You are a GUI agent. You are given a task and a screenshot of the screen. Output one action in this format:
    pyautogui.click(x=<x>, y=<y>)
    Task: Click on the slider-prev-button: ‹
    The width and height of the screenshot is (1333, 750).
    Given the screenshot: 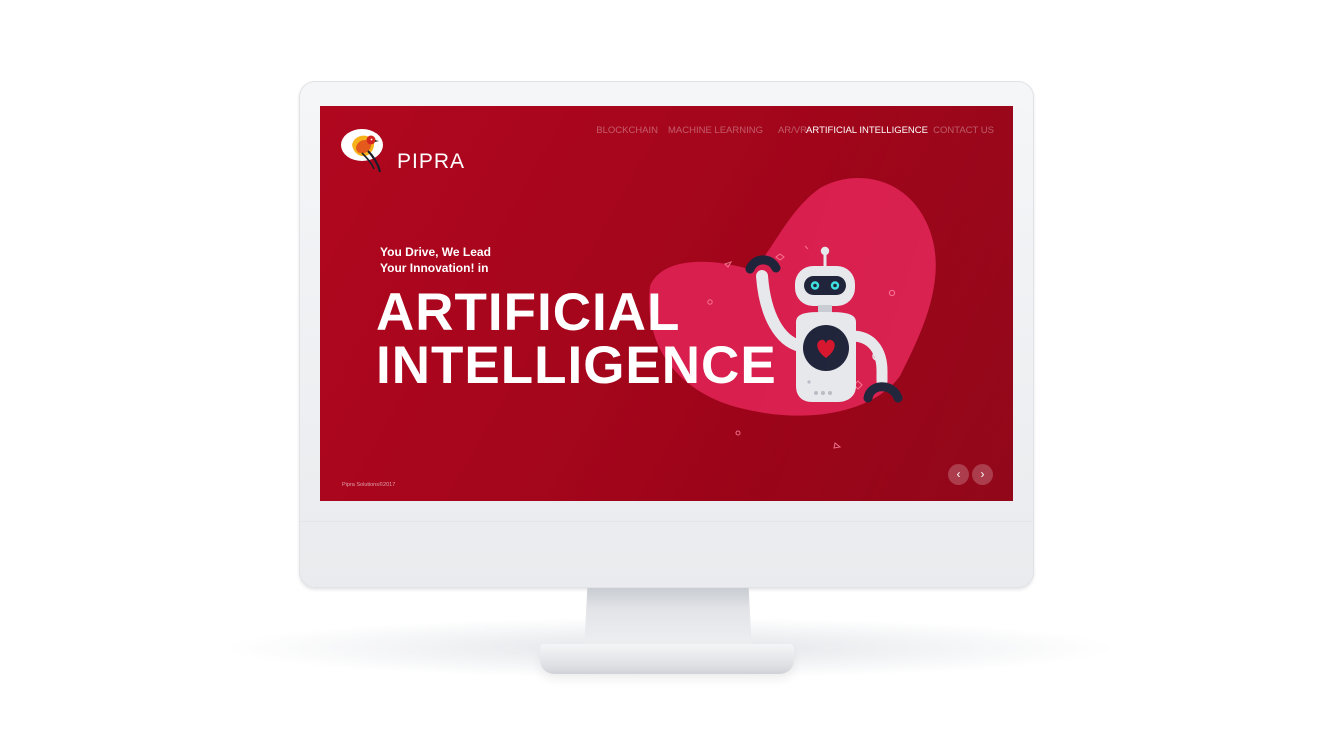 What is the action you would take?
    pyautogui.click(x=958, y=474)
    